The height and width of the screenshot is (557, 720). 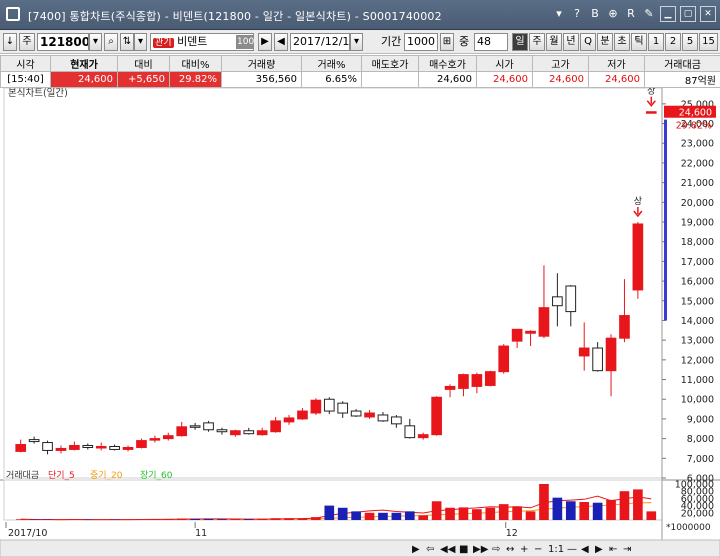 What do you see at coordinates (613, 14) in the screenshot?
I see `globe-icon: ⊕` at bounding box center [613, 14].